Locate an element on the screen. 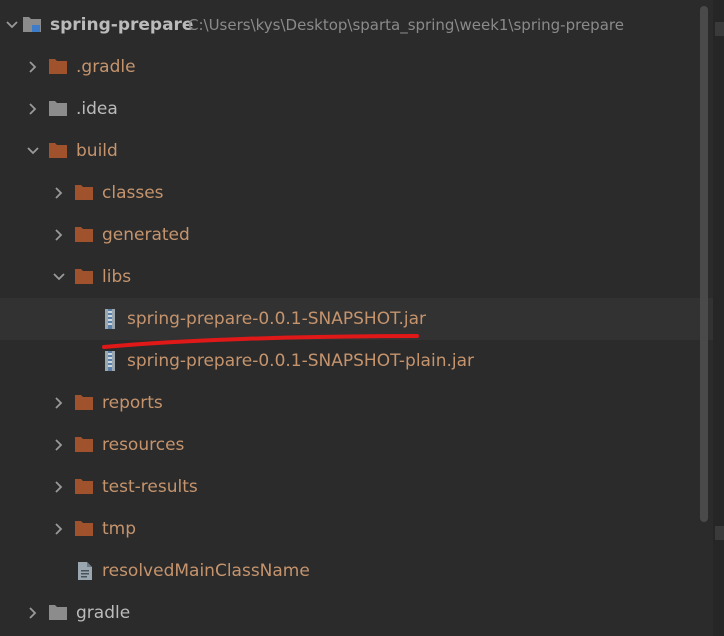  tree-row-test-results: test-results is located at coordinates (362, 487).